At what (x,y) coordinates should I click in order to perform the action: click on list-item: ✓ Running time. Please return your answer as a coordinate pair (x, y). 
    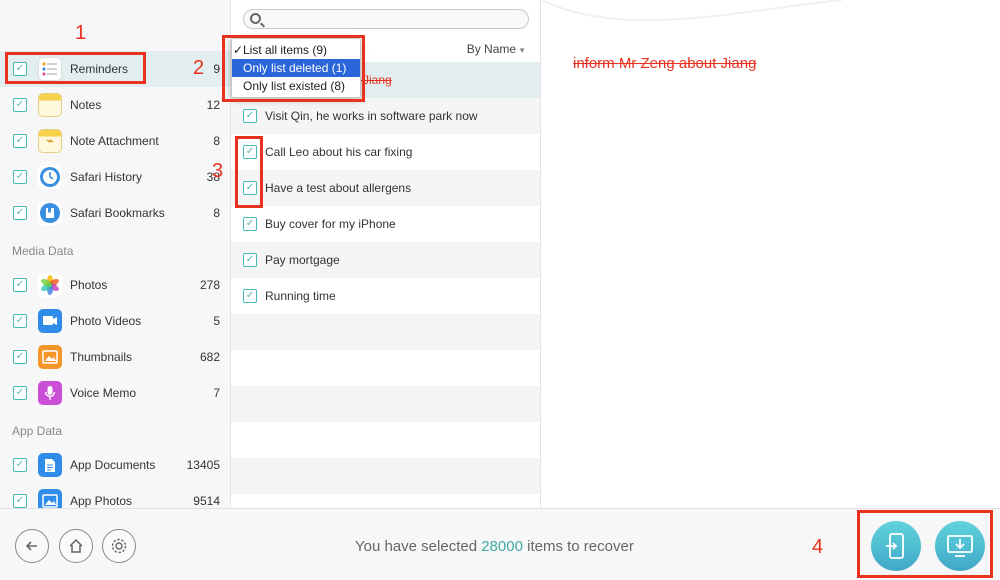
    Looking at the image, I should click on (385, 296).